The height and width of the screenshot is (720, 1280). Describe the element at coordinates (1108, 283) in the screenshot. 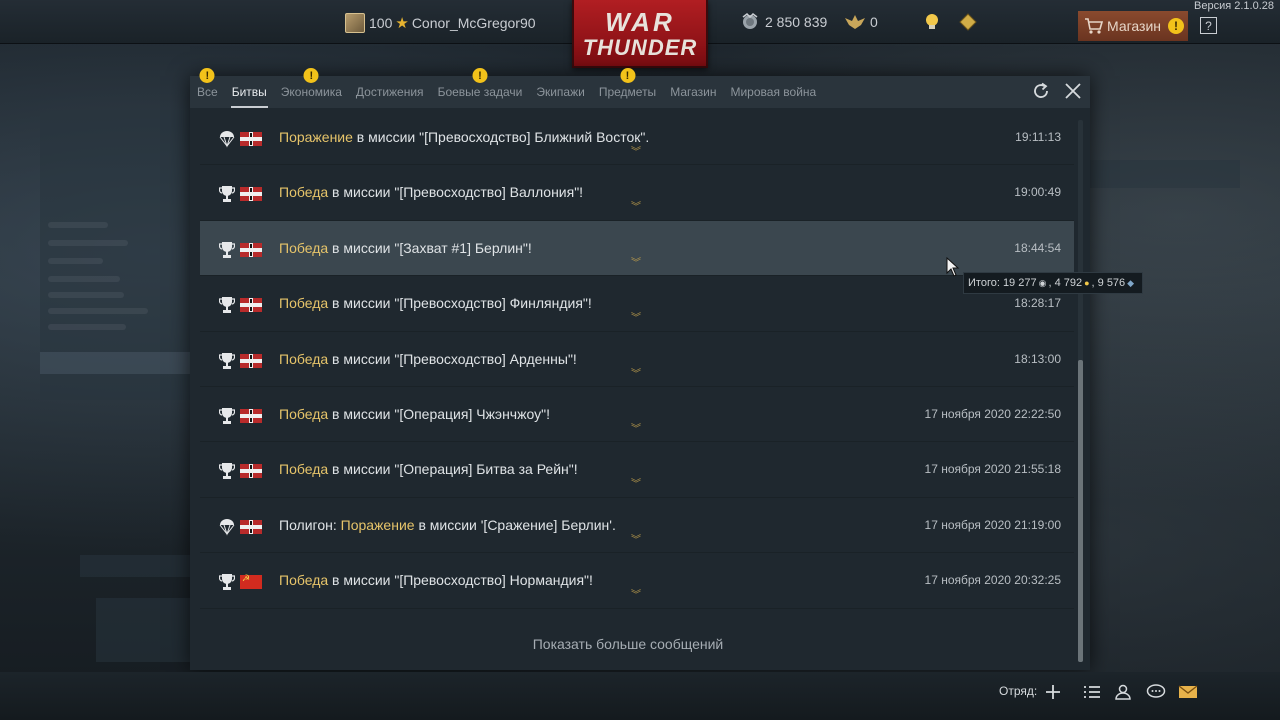

I see `tooltip-crp: , 9 576` at that location.